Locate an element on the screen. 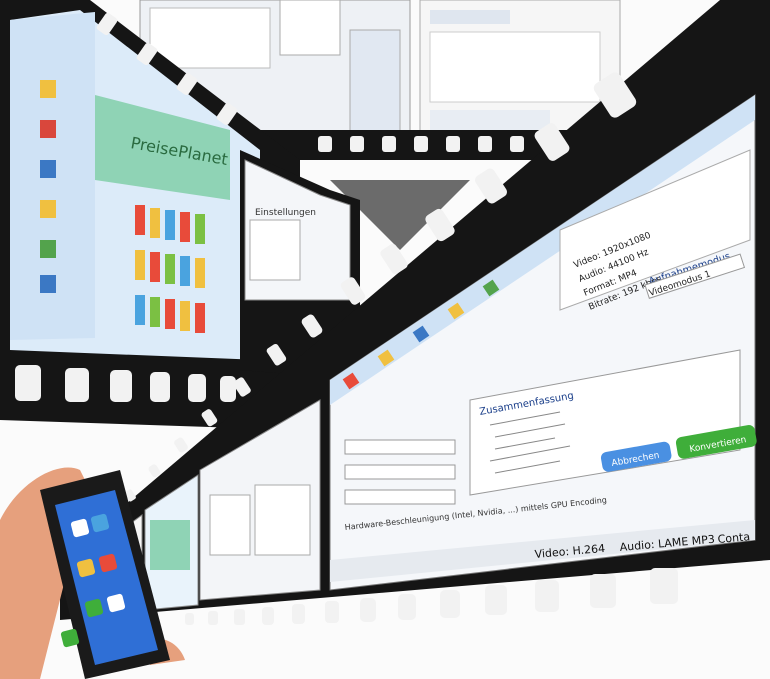 The width and height of the screenshot is (770, 679). form-fields is located at coordinates (400, 472).